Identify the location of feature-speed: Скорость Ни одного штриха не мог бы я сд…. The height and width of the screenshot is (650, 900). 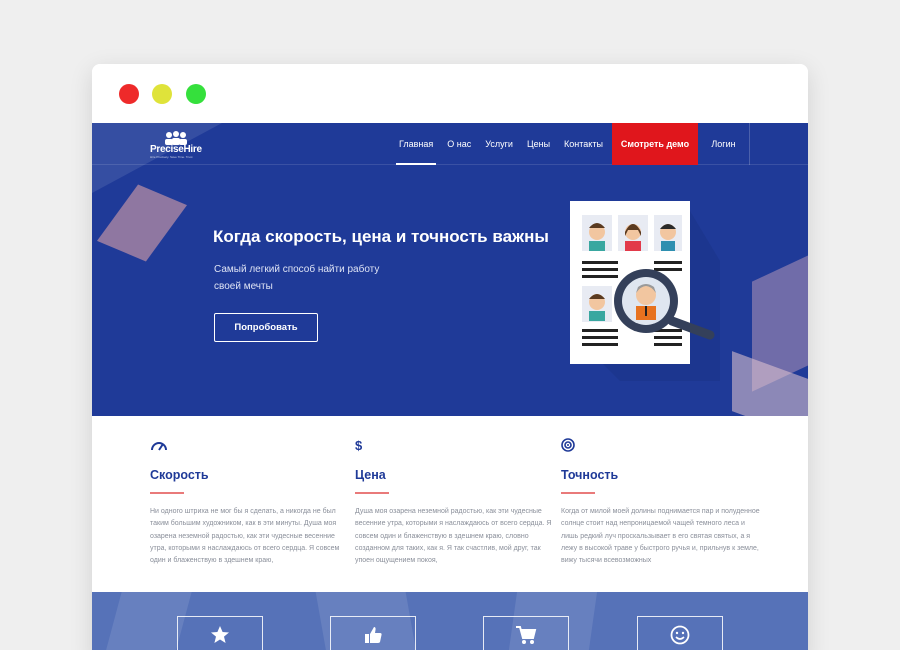
(250, 503).